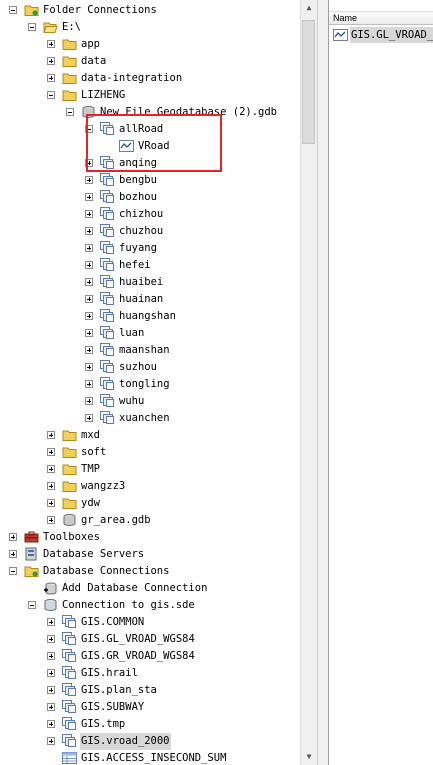 This screenshot has height=765, width=433. Describe the element at coordinates (138, 248) in the screenshot. I see `tree-node-label: fuyang` at that location.